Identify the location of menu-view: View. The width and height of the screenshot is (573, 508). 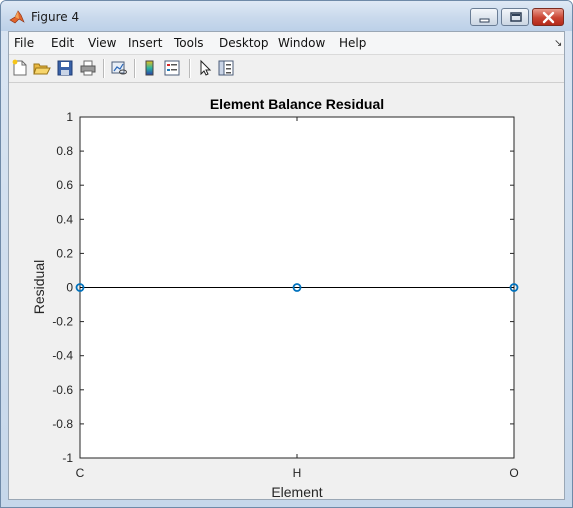
(102, 43).